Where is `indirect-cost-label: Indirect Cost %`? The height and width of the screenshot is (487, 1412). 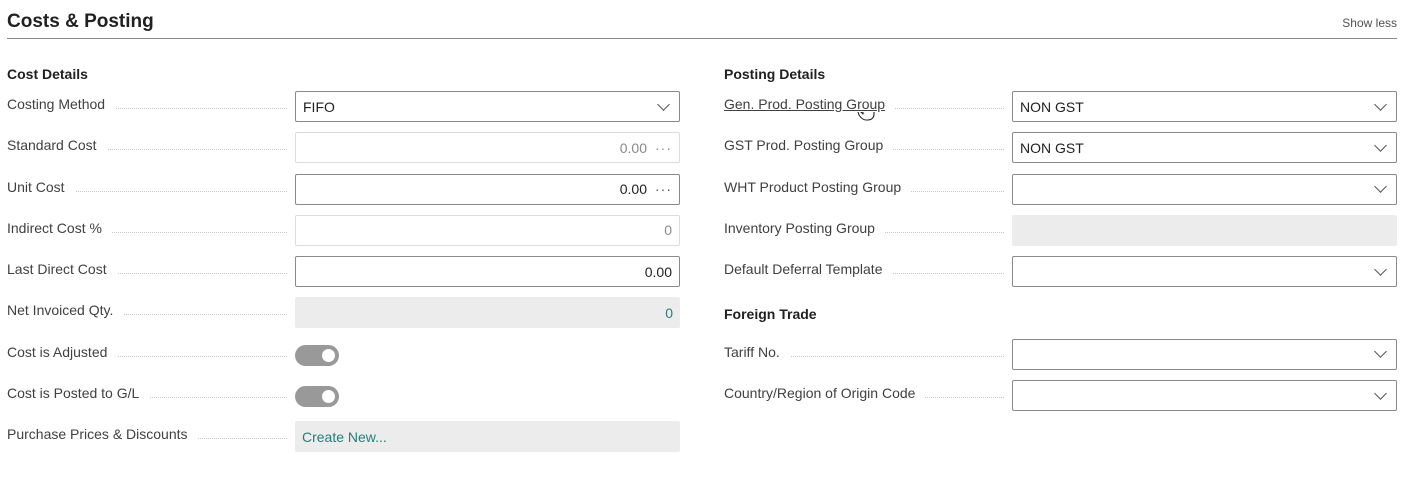 indirect-cost-label: Indirect Cost % is located at coordinates (147, 229).